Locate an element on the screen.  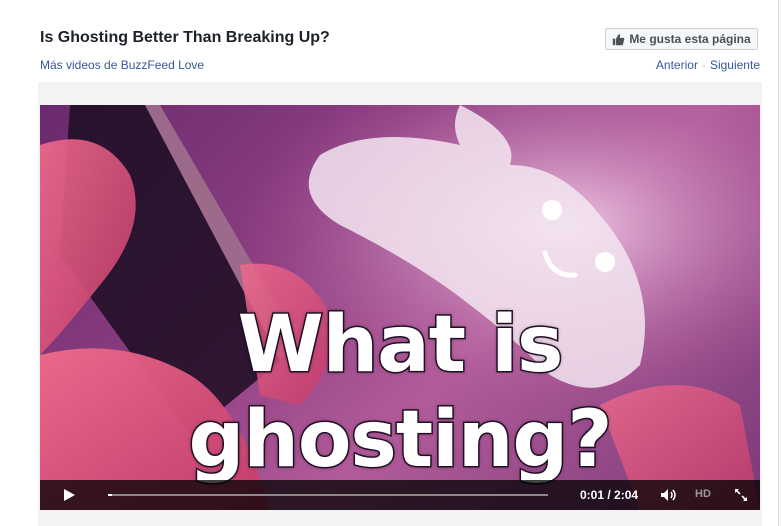
hd-quality-toggle: HD is located at coordinates (703, 494).